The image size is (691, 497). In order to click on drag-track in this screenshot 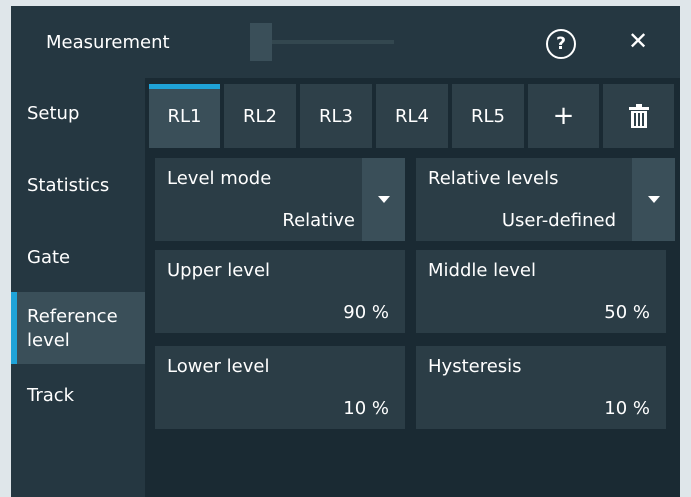, I will do `click(332, 42)`.